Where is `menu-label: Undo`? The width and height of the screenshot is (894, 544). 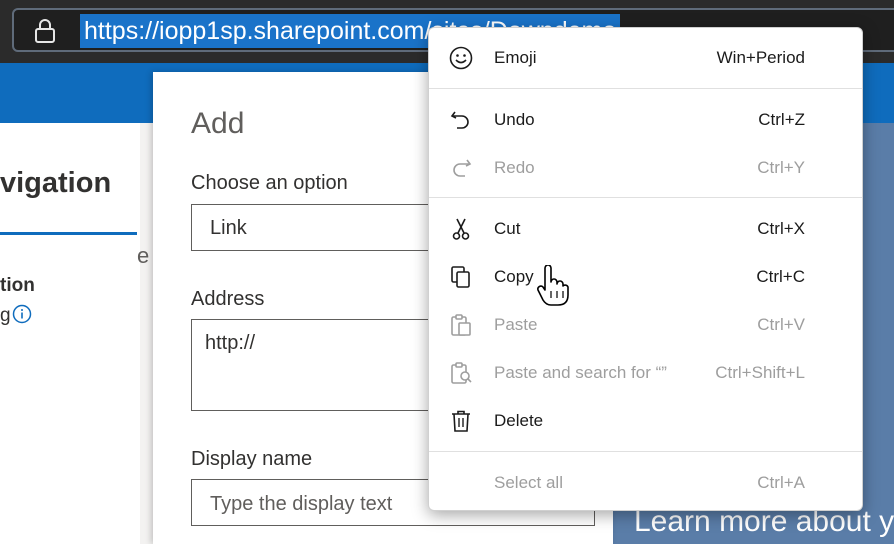
menu-label: Undo is located at coordinates (514, 119).